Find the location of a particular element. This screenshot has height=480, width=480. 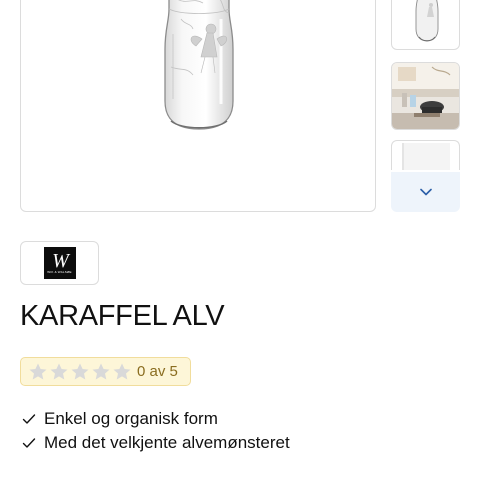

feature-text: Enkel og organisk form is located at coordinates (131, 418).